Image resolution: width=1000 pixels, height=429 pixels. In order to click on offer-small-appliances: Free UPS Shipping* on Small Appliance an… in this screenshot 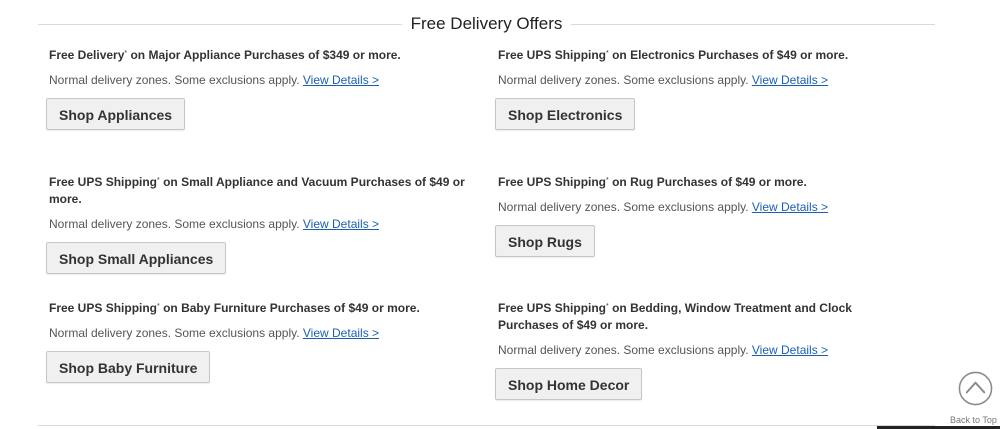, I will do `click(262, 224)`.